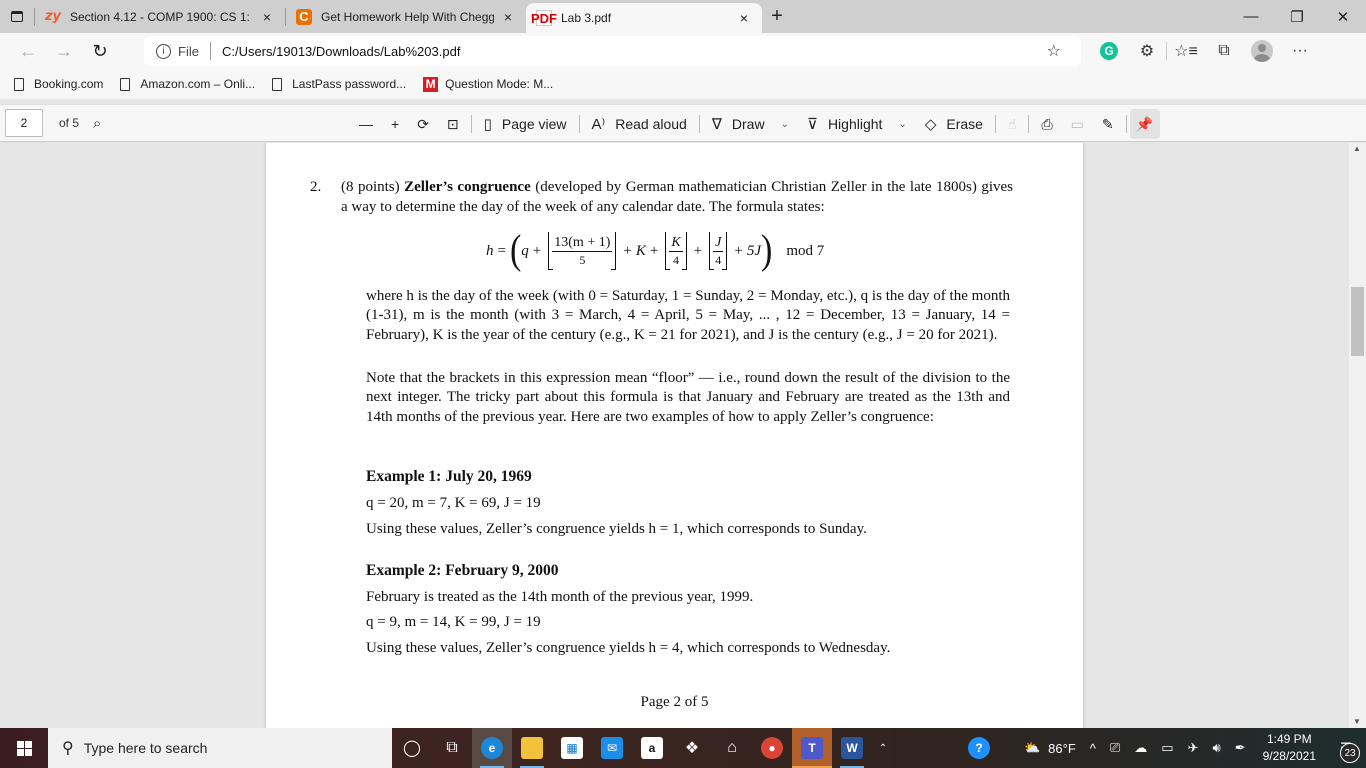 This screenshot has width=1366, height=768. I want to click on forward-button: →, so click(64, 51).